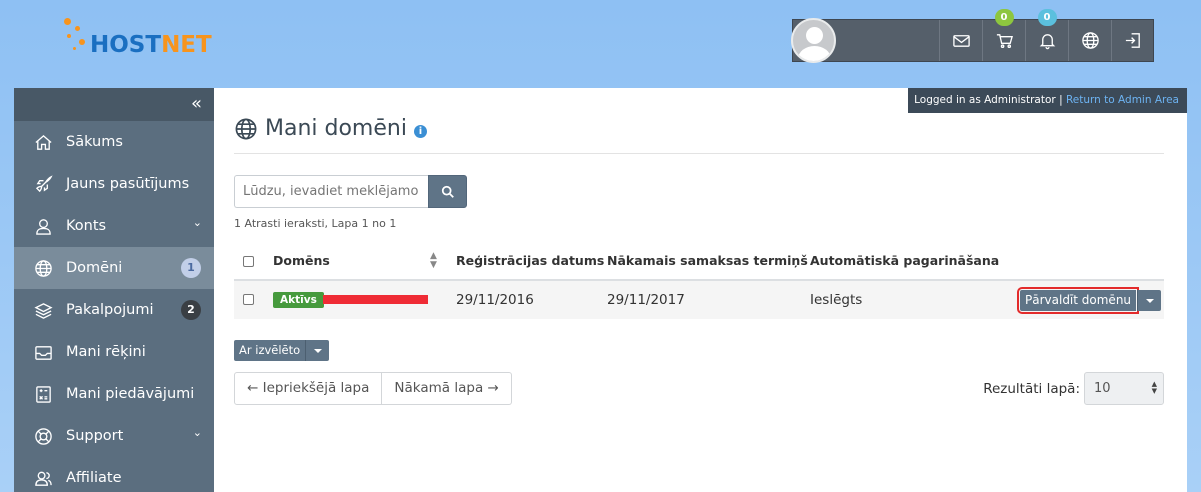 The width and height of the screenshot is (1201, 492). Describe the element at coordinates (114, 104) in the screenshot. I see `sidebar-header: «` at that location.